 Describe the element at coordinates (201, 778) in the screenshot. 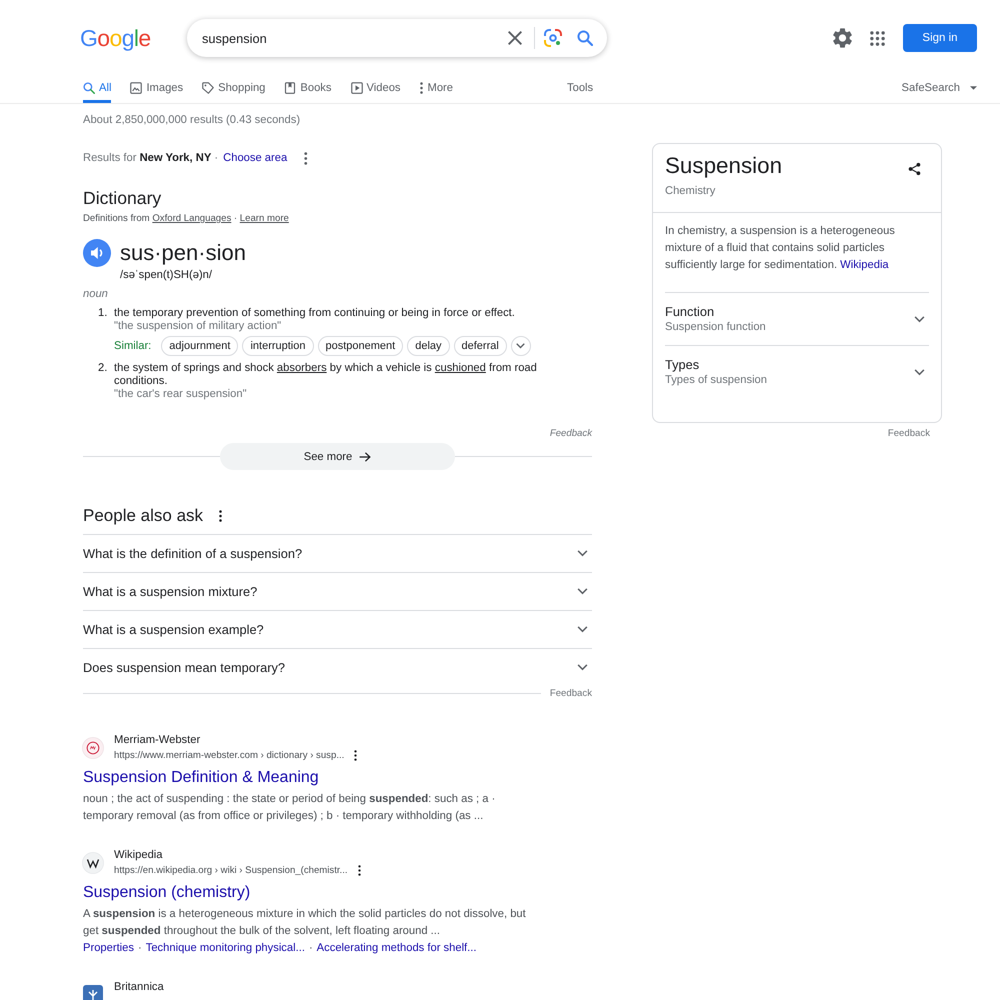

I see `result-title-link: Suspension Definition & Meaning` at that location.